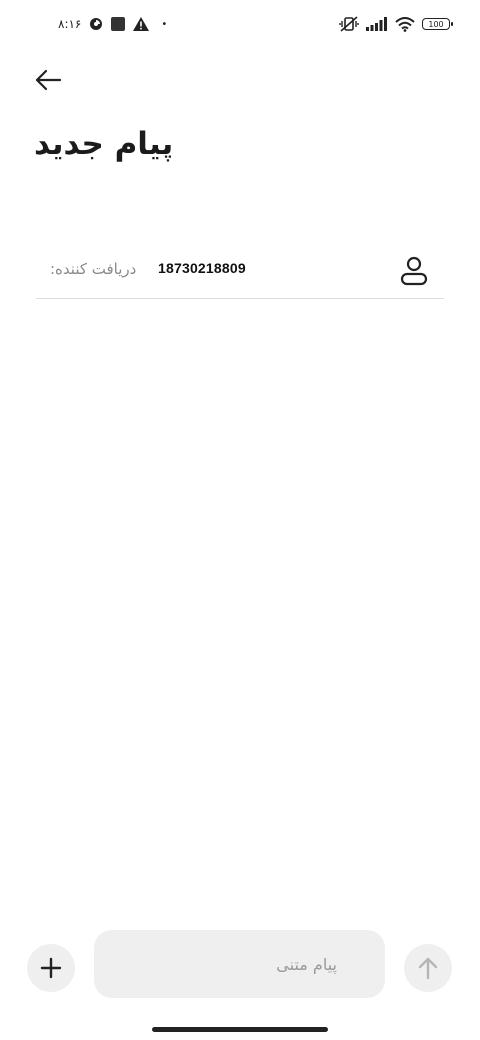 The width and height of the screenshot is (480, 1040). I want to click on page-title: پیام جدید, so click(104, 144).